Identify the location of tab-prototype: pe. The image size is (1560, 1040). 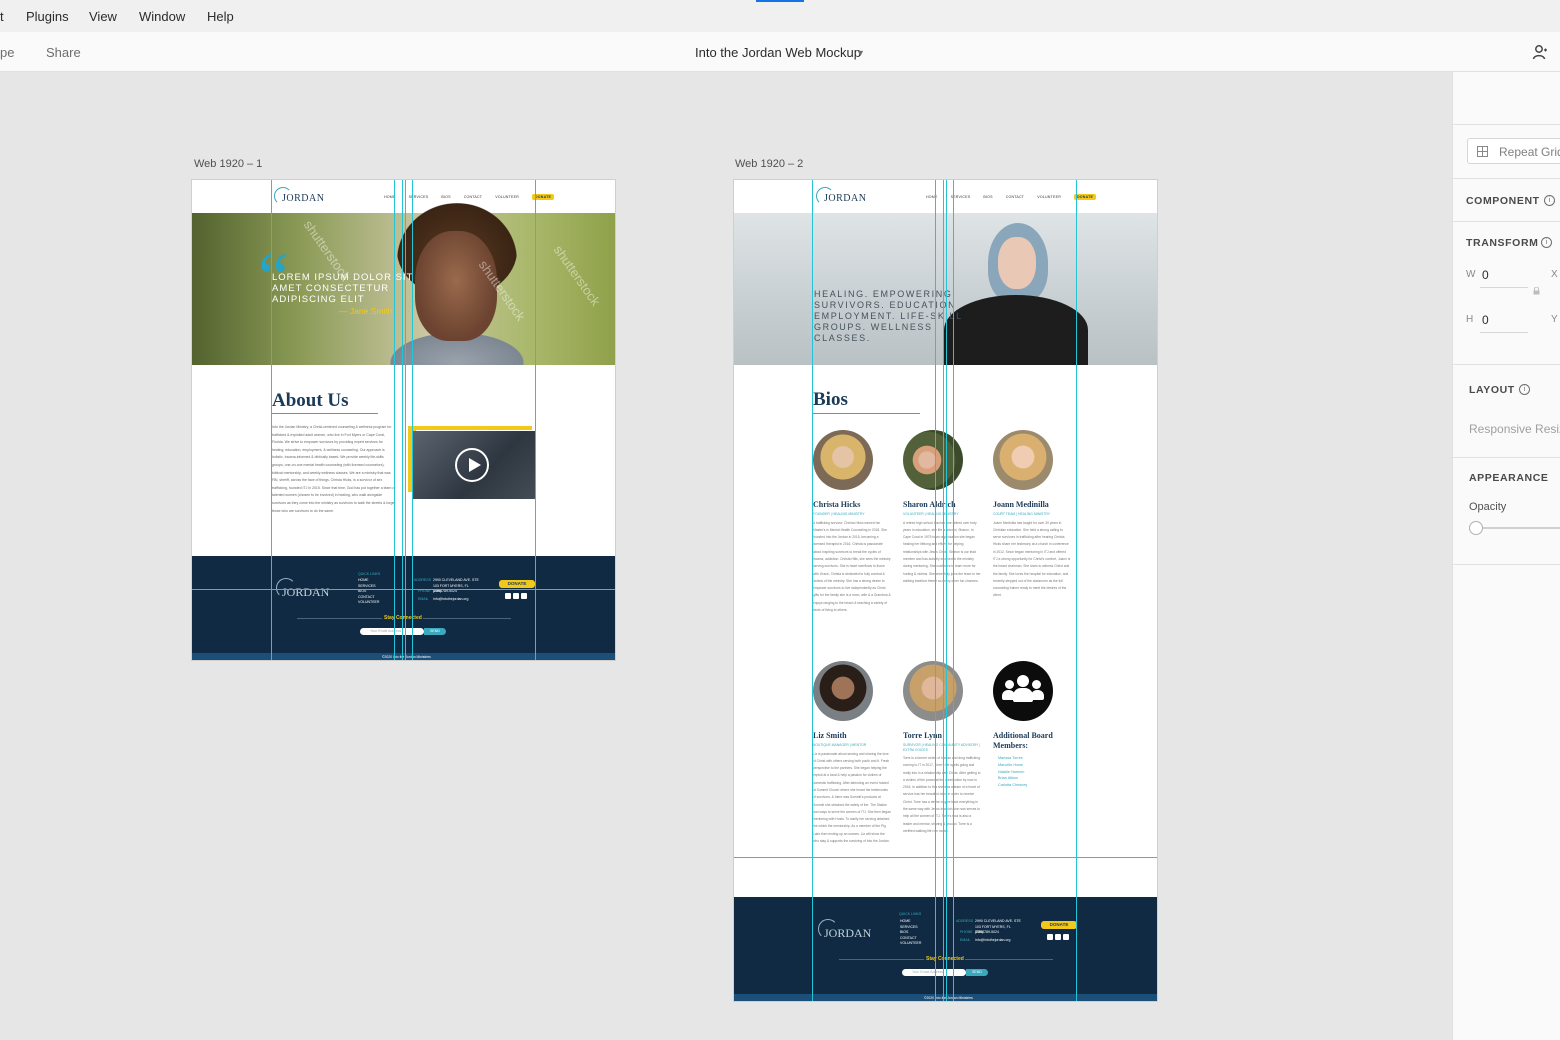
(7, 52).